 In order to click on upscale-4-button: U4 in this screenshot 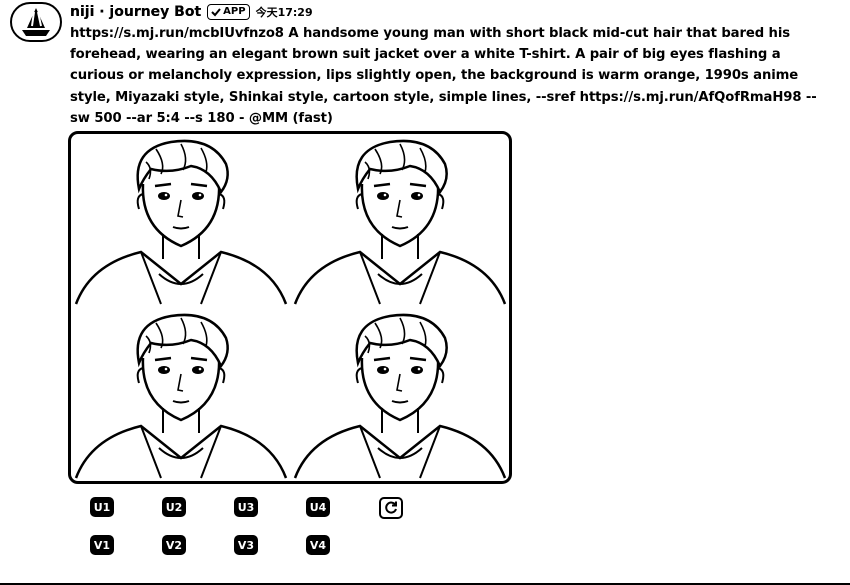, I will do `click(318, 507)`.